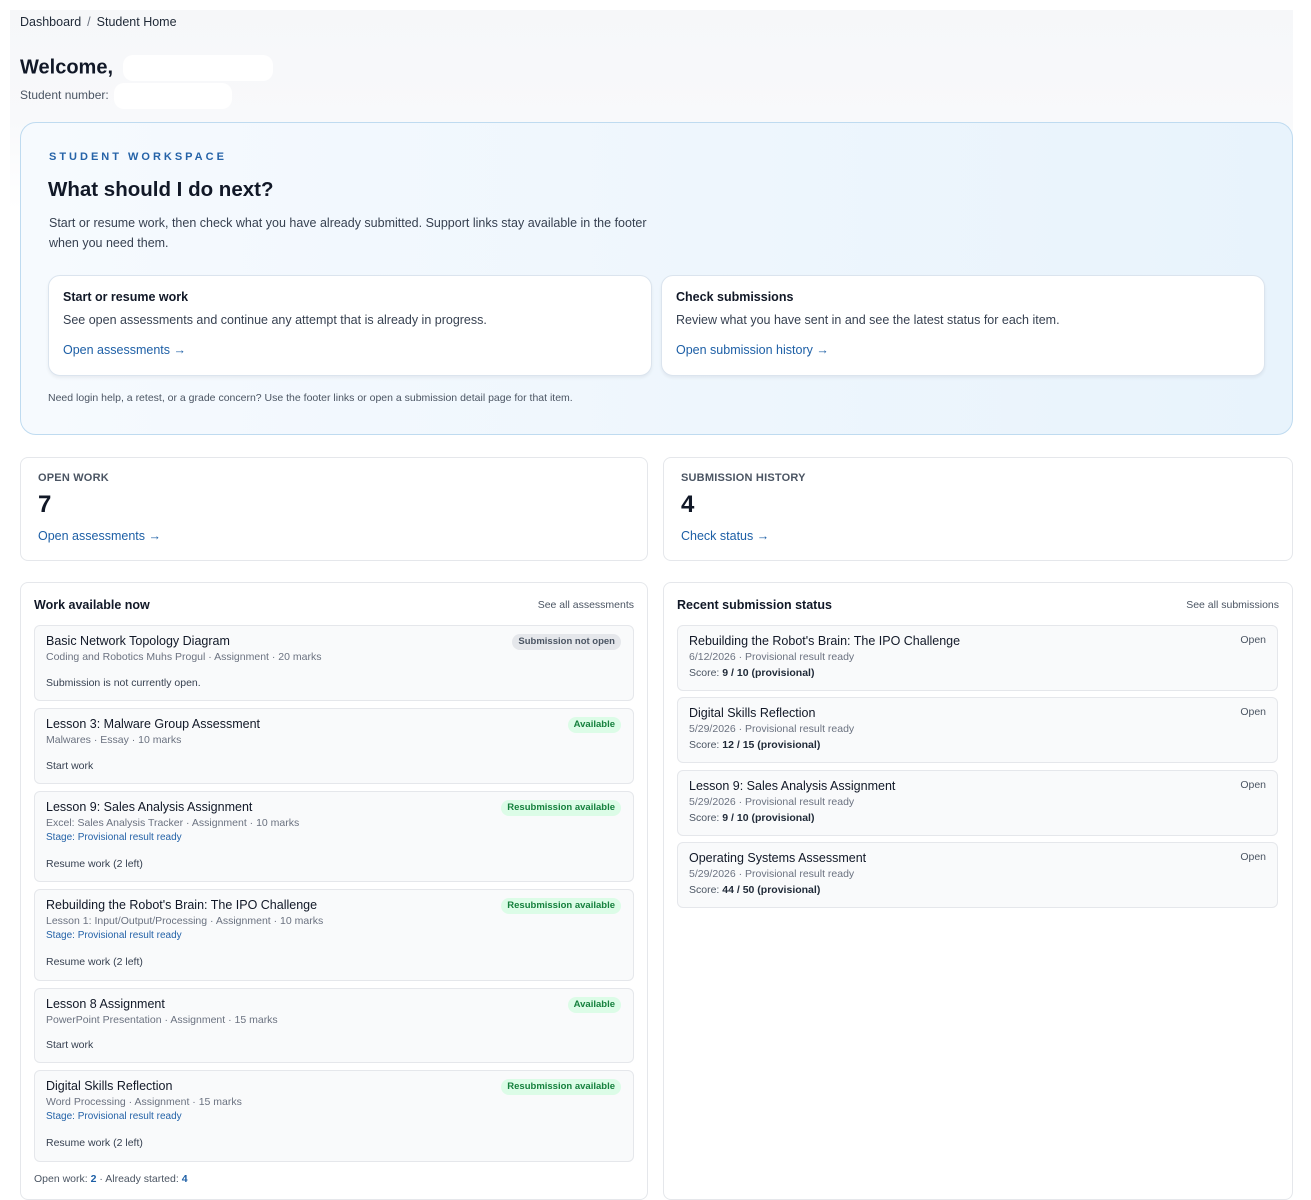 This screenshot has width=1311, height=1200. I want to click on open-work-count: 7, so click(45, 504).